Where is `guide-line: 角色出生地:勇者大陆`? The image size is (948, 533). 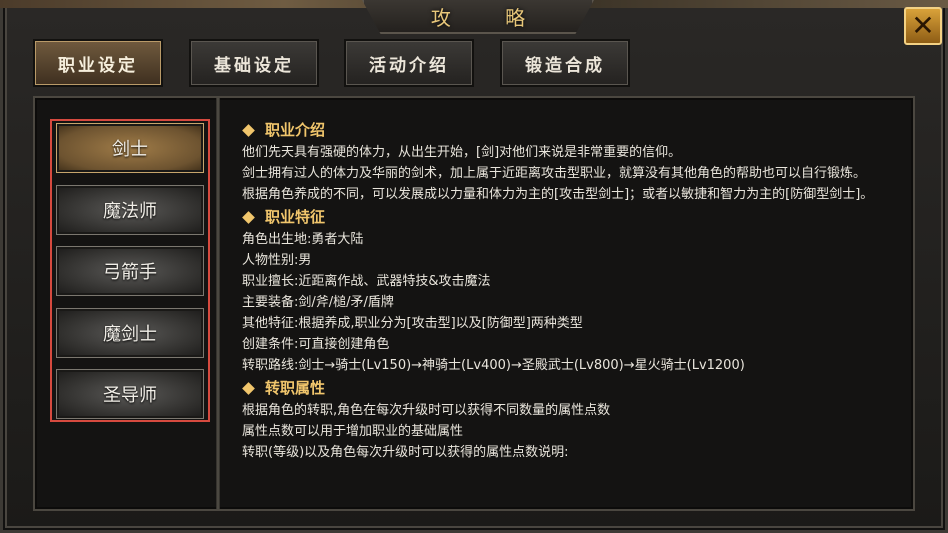 guide-line: 角色出生地:勇者大陆 is located at coordinates (303, 239).